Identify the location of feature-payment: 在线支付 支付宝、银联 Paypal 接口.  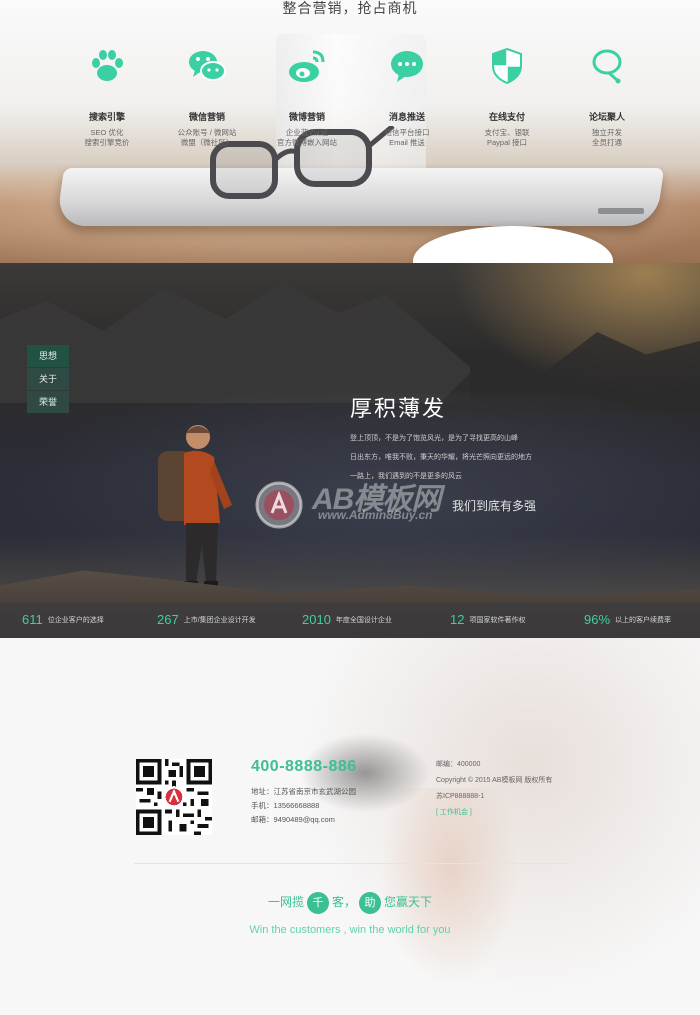
(507, 99).